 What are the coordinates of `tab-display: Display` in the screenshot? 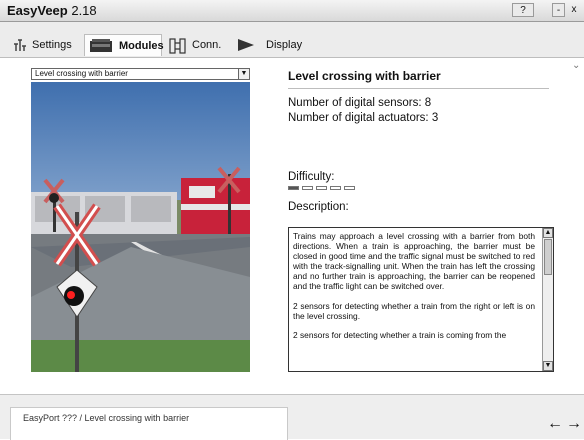 It's located at (272, 45).